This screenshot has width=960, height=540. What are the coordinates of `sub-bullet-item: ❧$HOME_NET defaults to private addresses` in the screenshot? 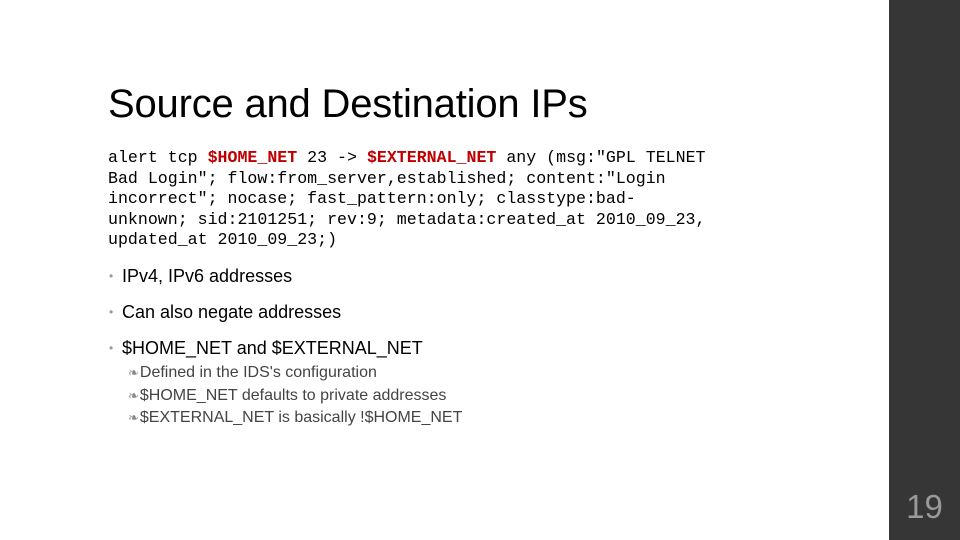 It's located at (295, 397).